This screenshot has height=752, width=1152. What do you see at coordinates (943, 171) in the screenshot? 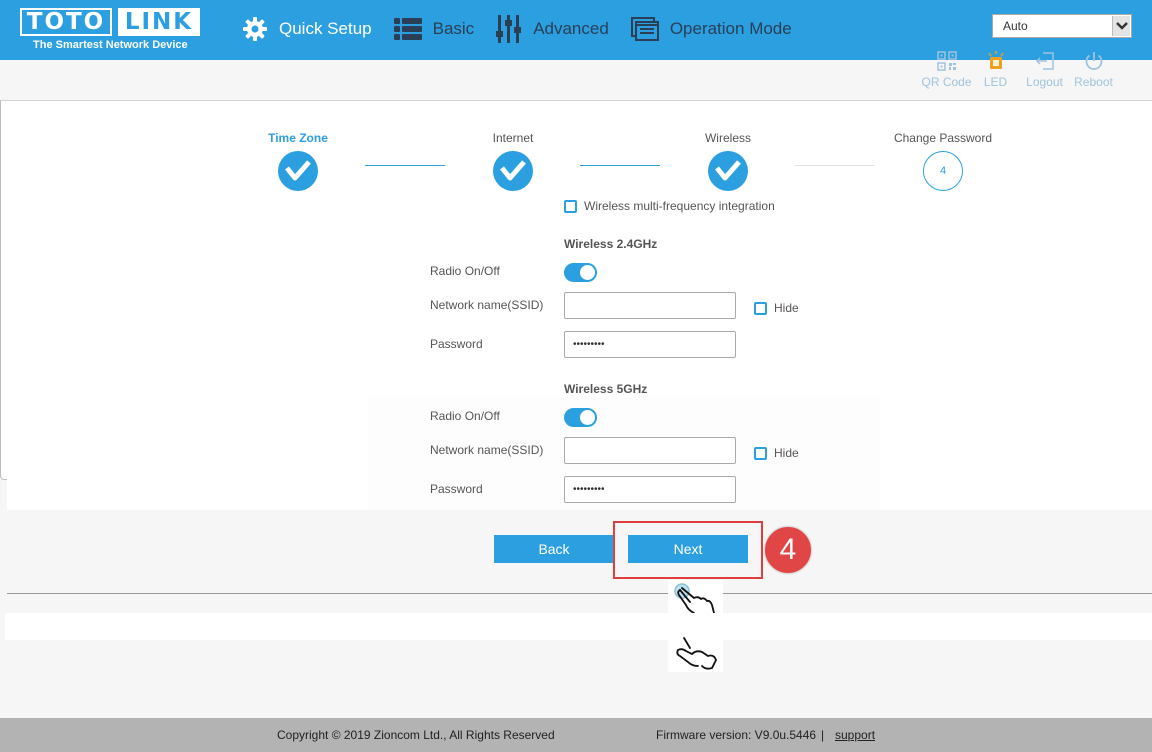
I see `step-change-password-circle: 4` at bounding box center [943, 171].